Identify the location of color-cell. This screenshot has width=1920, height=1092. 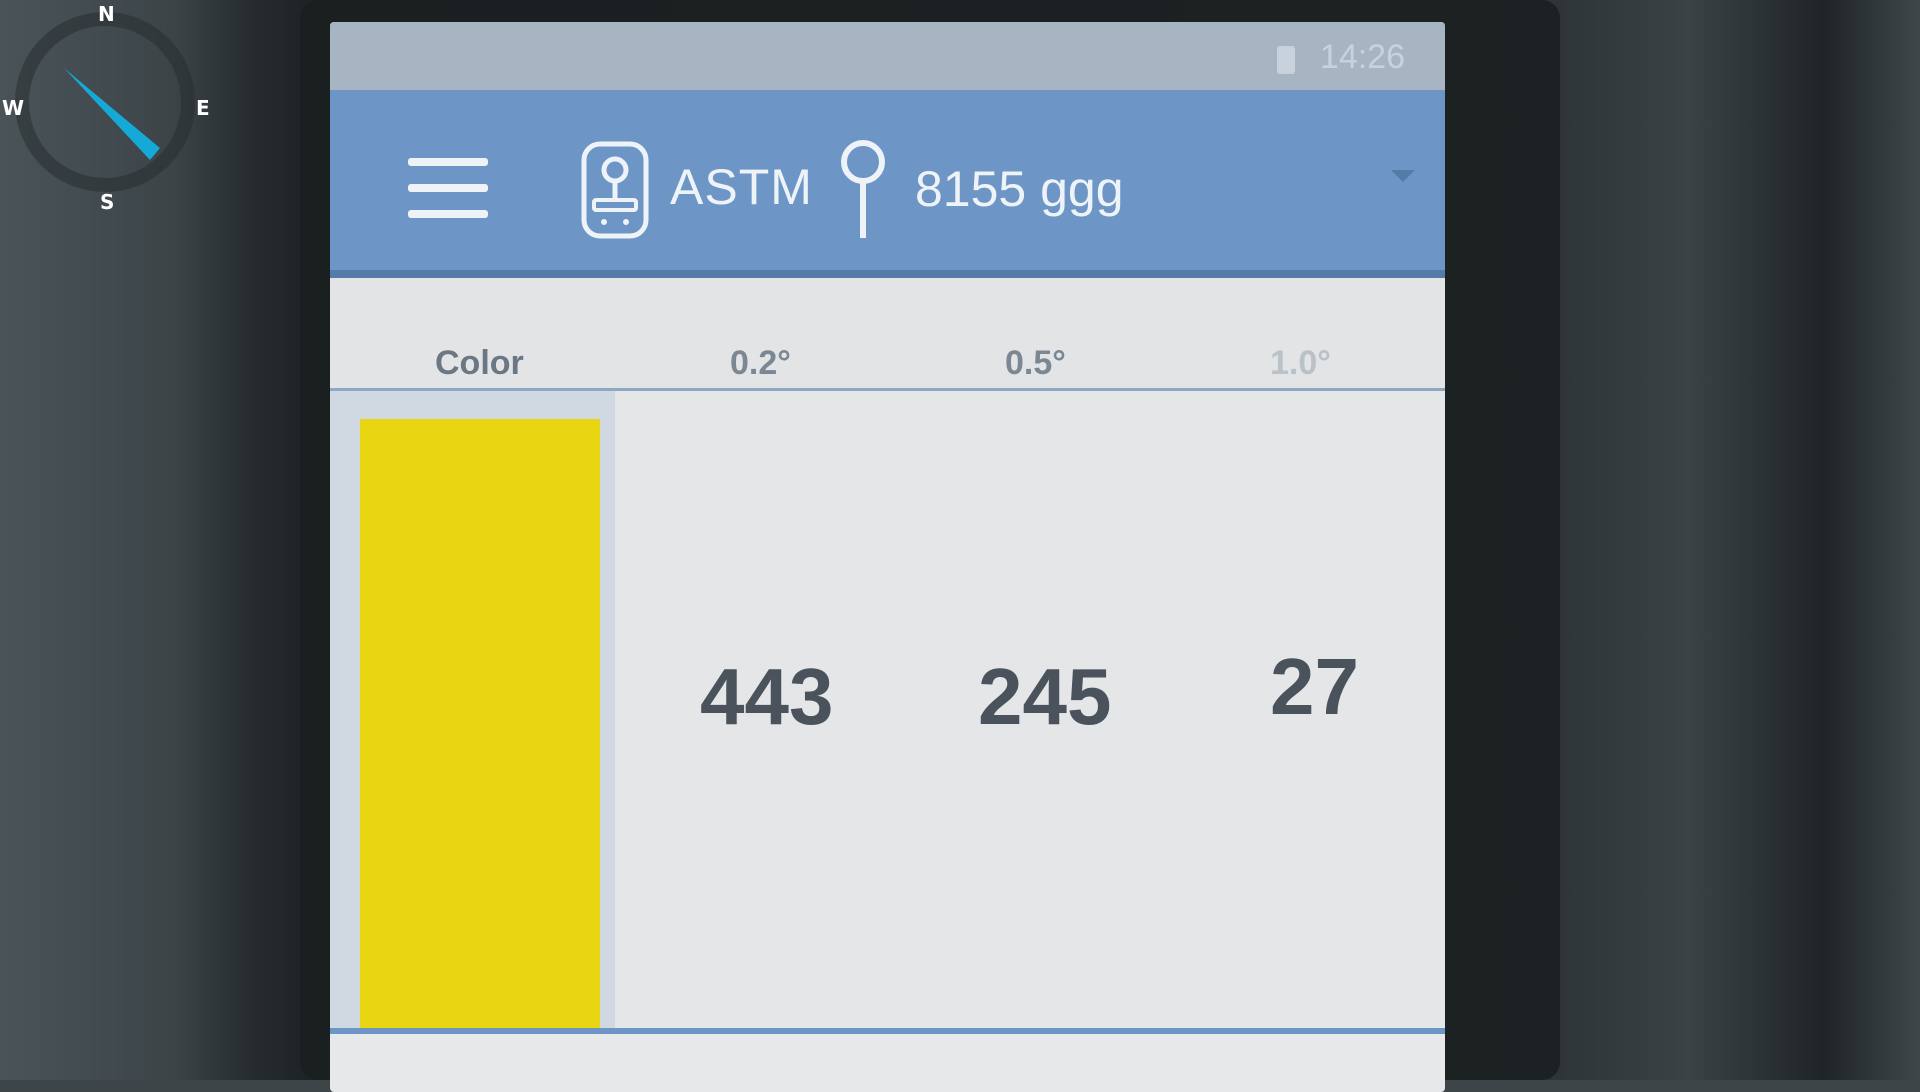
(472, 711).